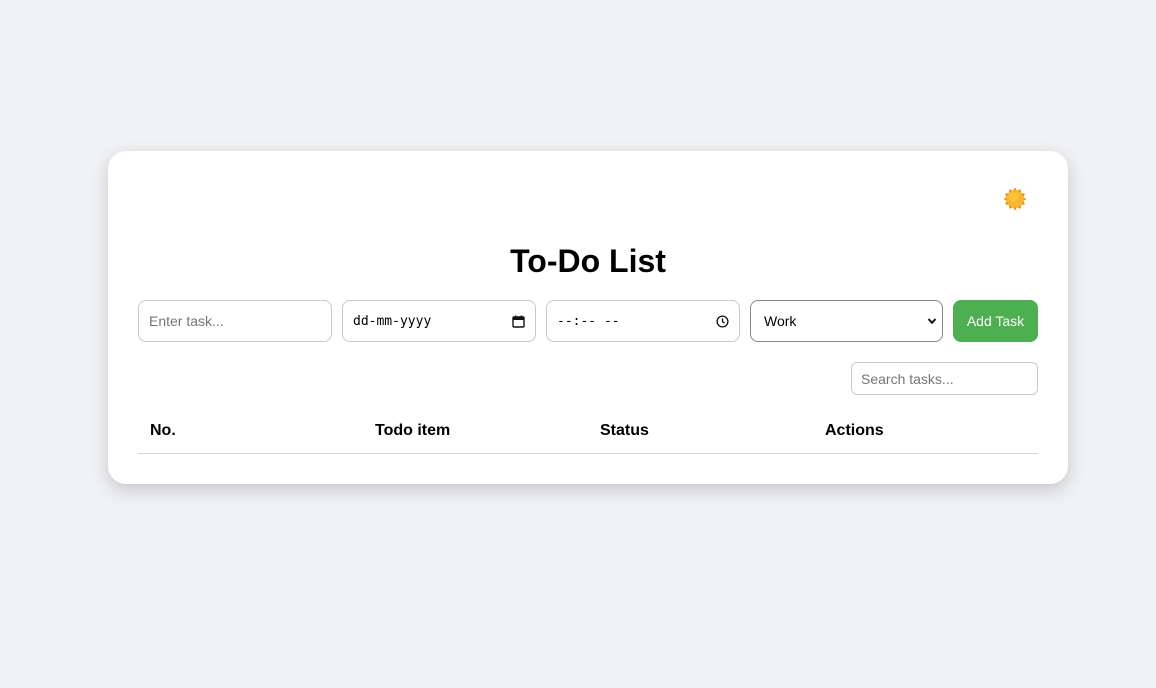  Describe the element at coordinates (163, 430) in the screenshot. I see `column-header-number: No.` at that location.